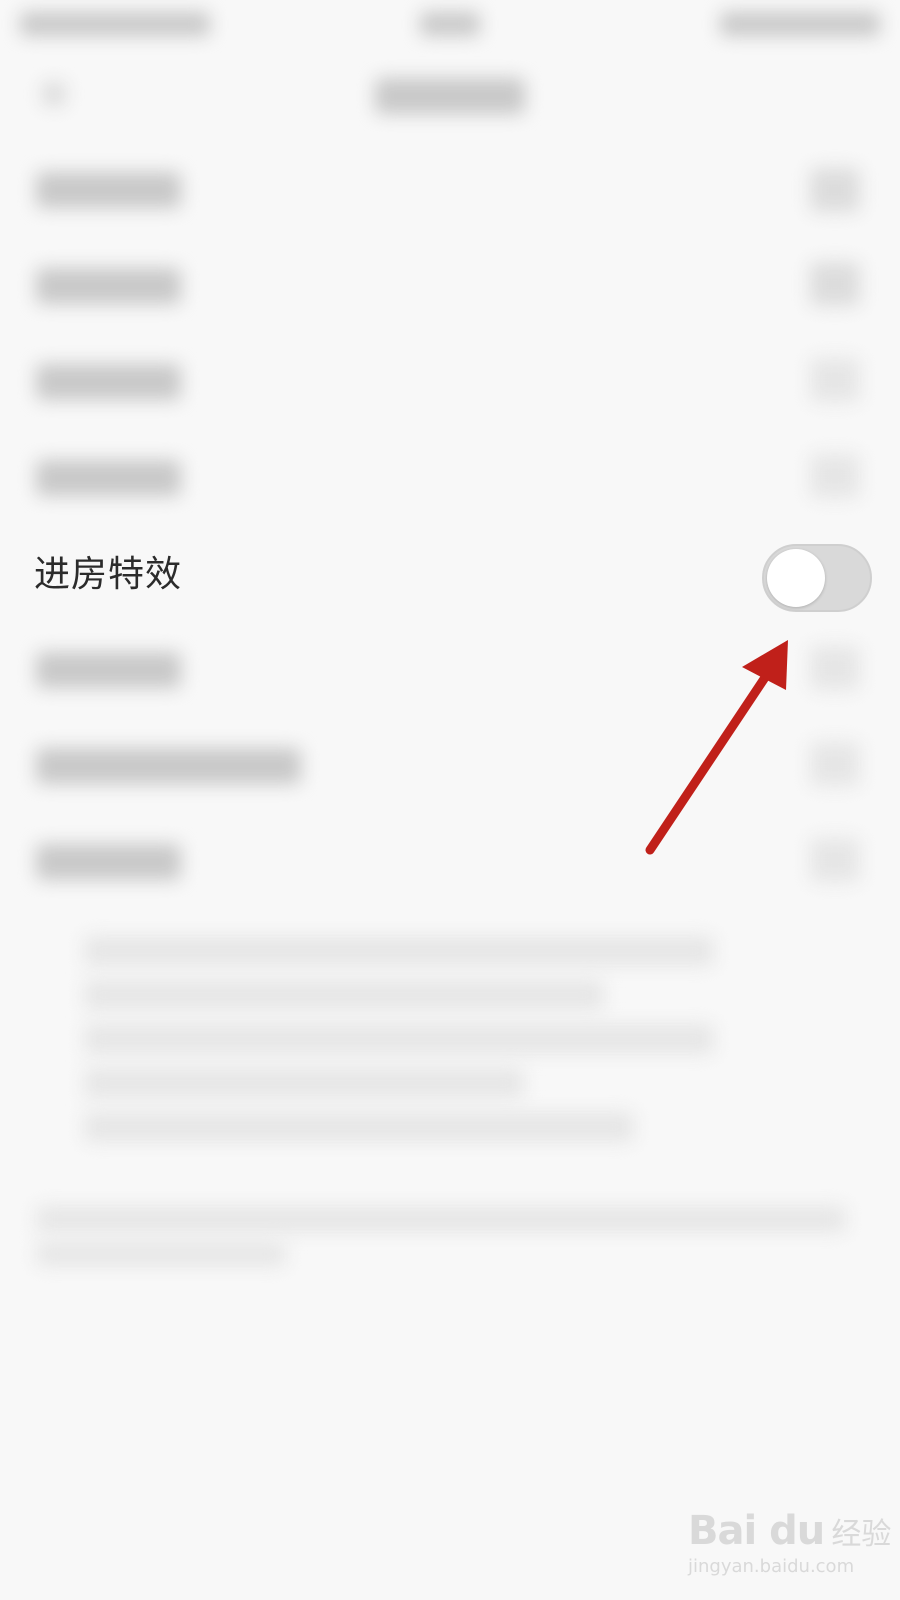 The width and height of the screenshot is (900, 1600). I want to click on annotation-arrow-icon, so click(716, 747).